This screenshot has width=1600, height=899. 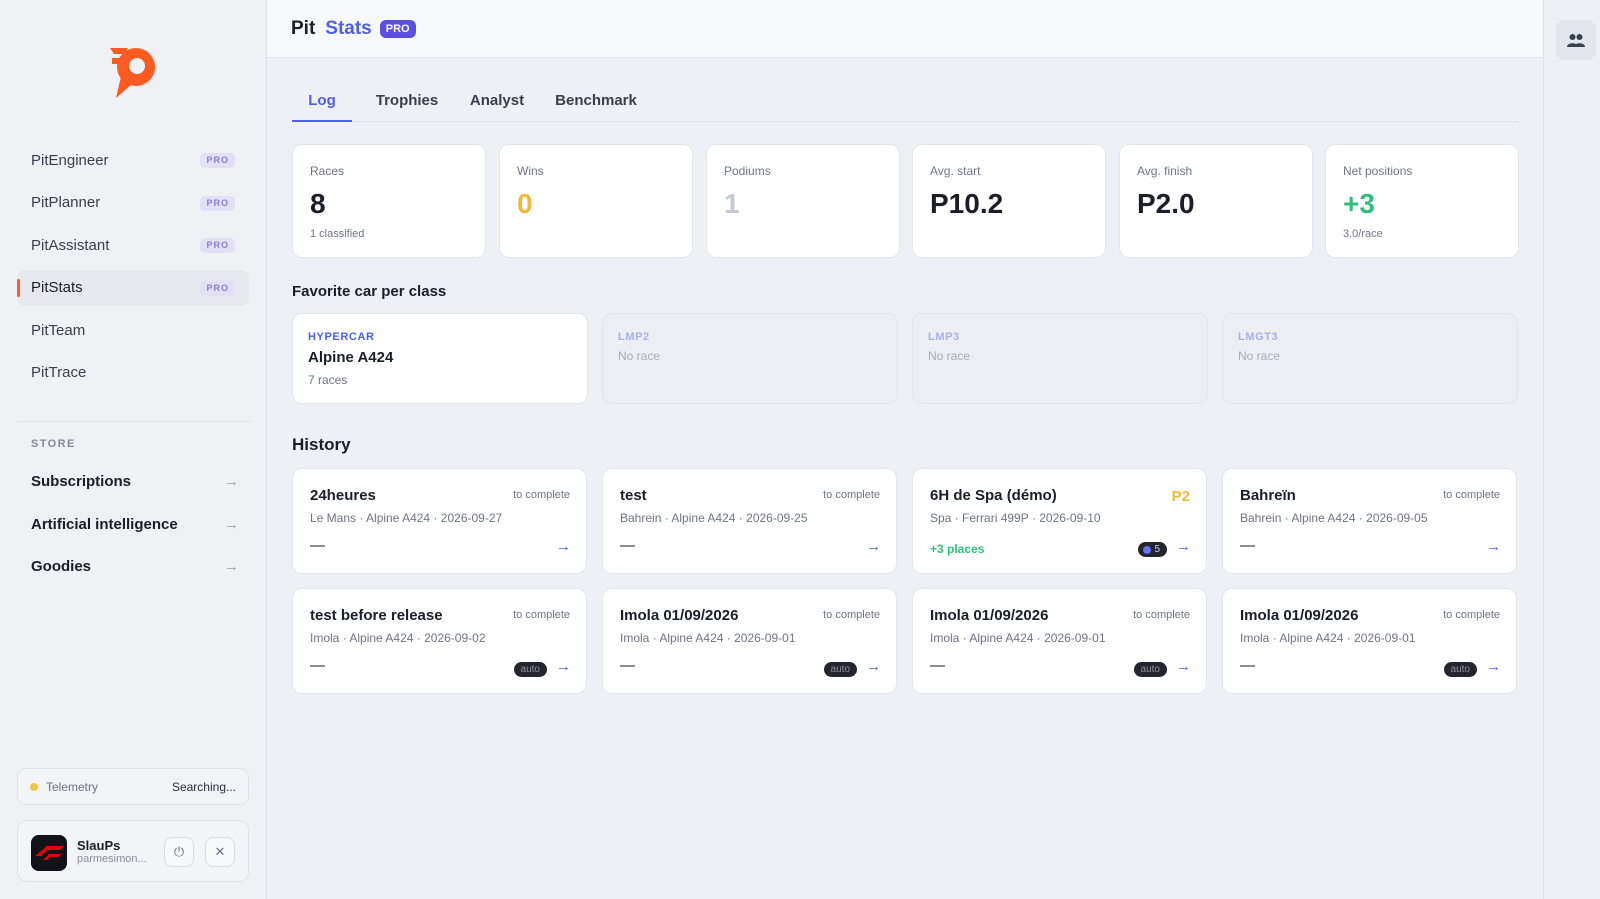 I want to click on pitstats-logo, so click(x=134, y=72).